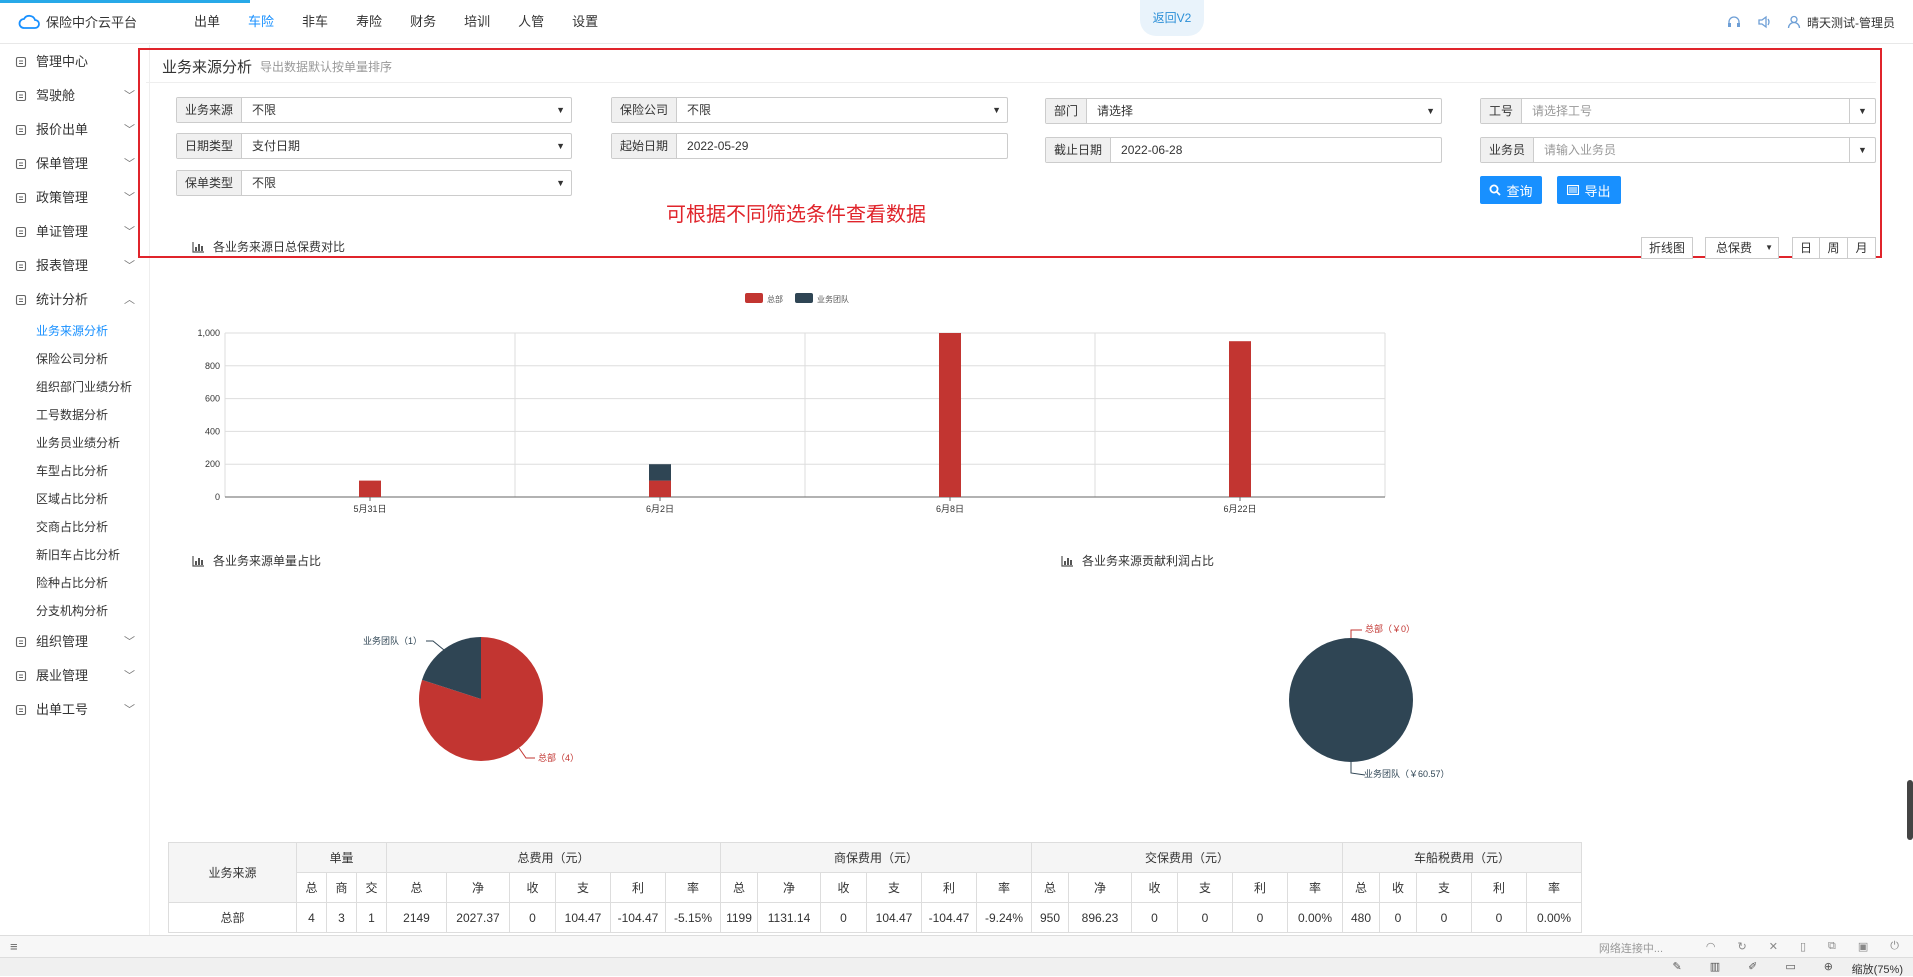 This screenshot has width=1913, height=977. Describe the element at coordinates (210, 183) in the screenshot. I see `filter-policy-type-label: 保单类型` at that location.